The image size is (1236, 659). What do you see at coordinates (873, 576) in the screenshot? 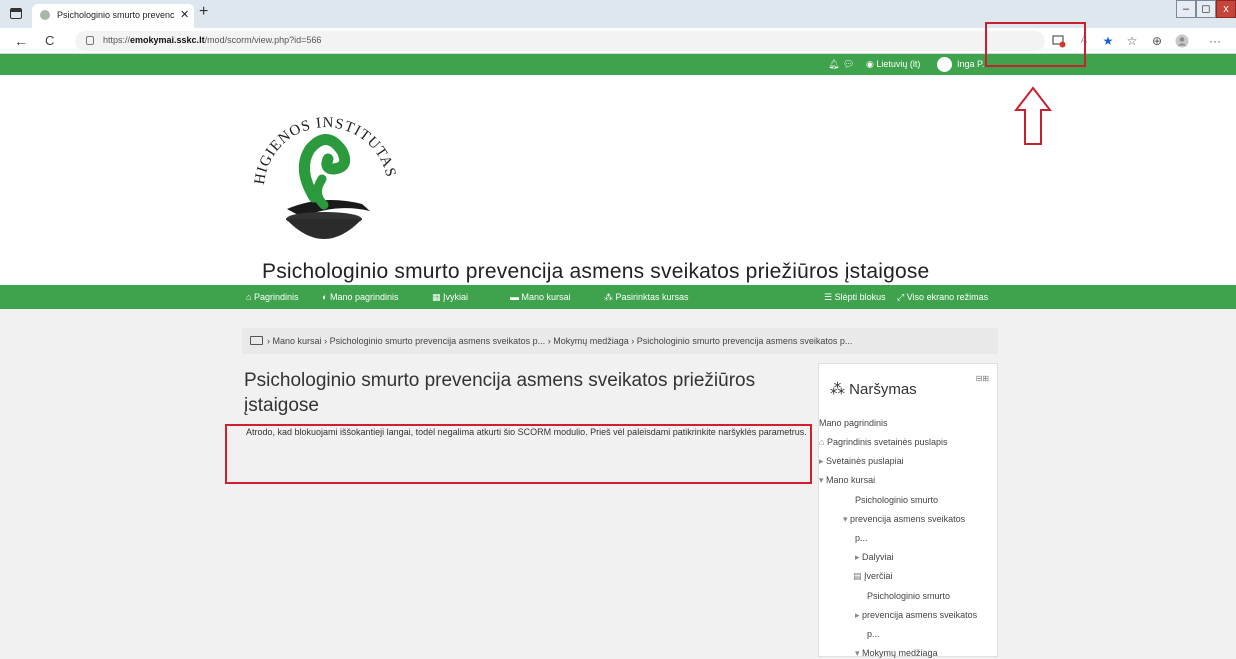
I see `nav-item-grades: ▤ Įverčiai` at bounding box center [873, 576].